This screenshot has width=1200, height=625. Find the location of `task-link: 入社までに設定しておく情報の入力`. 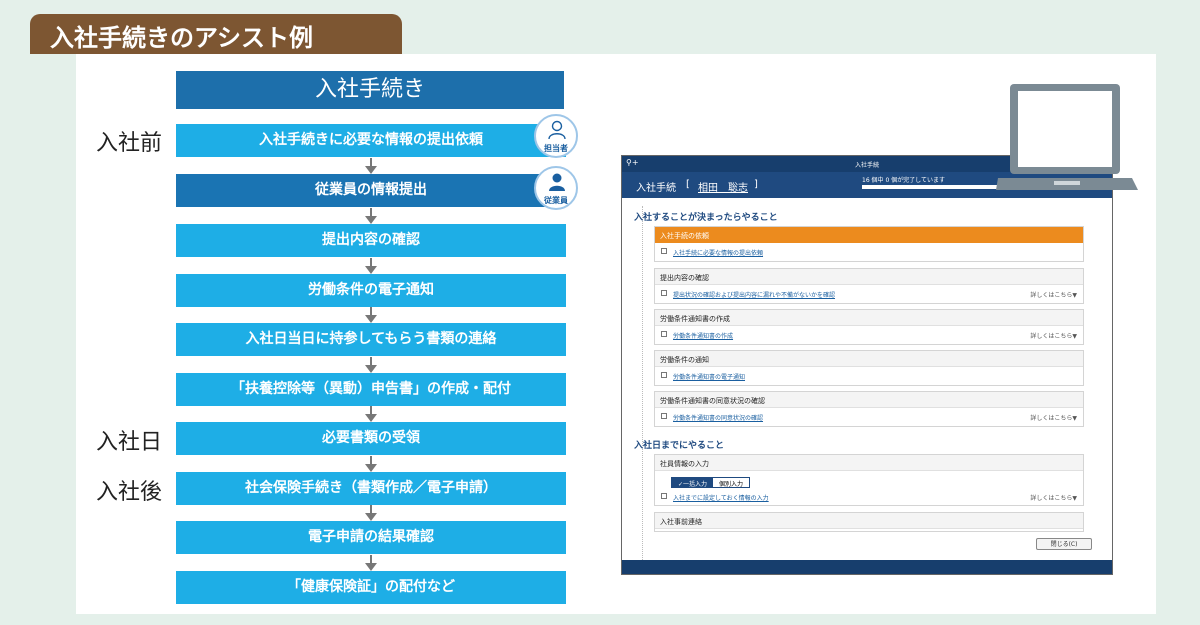

task-link: 入社までに設定しておく情報の入力 is located at coordinates (721, 497).